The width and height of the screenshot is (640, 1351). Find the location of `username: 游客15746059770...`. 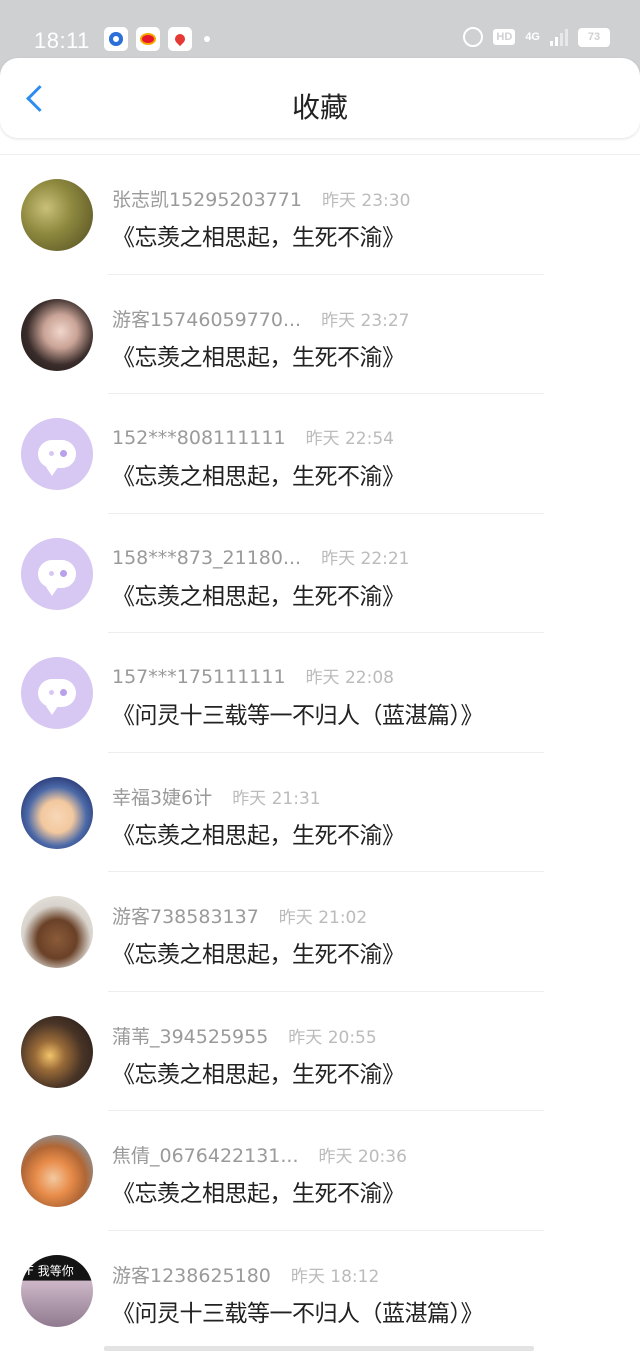

username: 游客15746059770... is located at coordinates (206, 318).